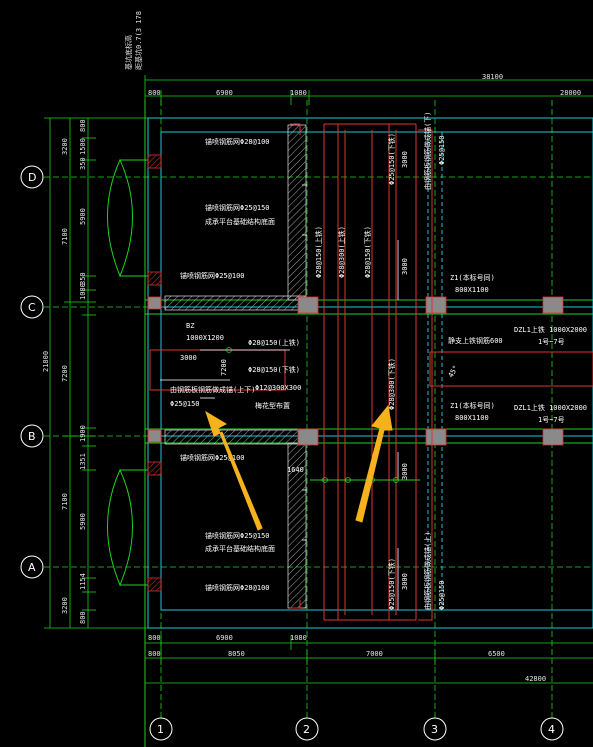  Describe the element at coordinates (405, 581) in the screenshot. I see `label-v10: 3000` at that location.